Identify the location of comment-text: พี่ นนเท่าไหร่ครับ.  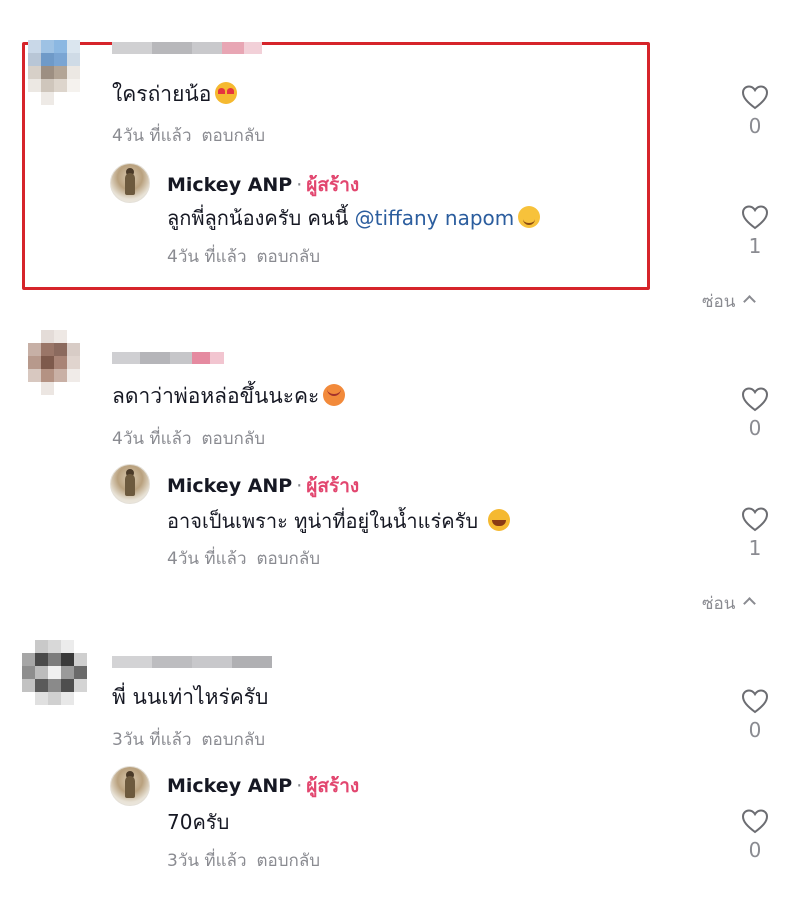
(190, 697).